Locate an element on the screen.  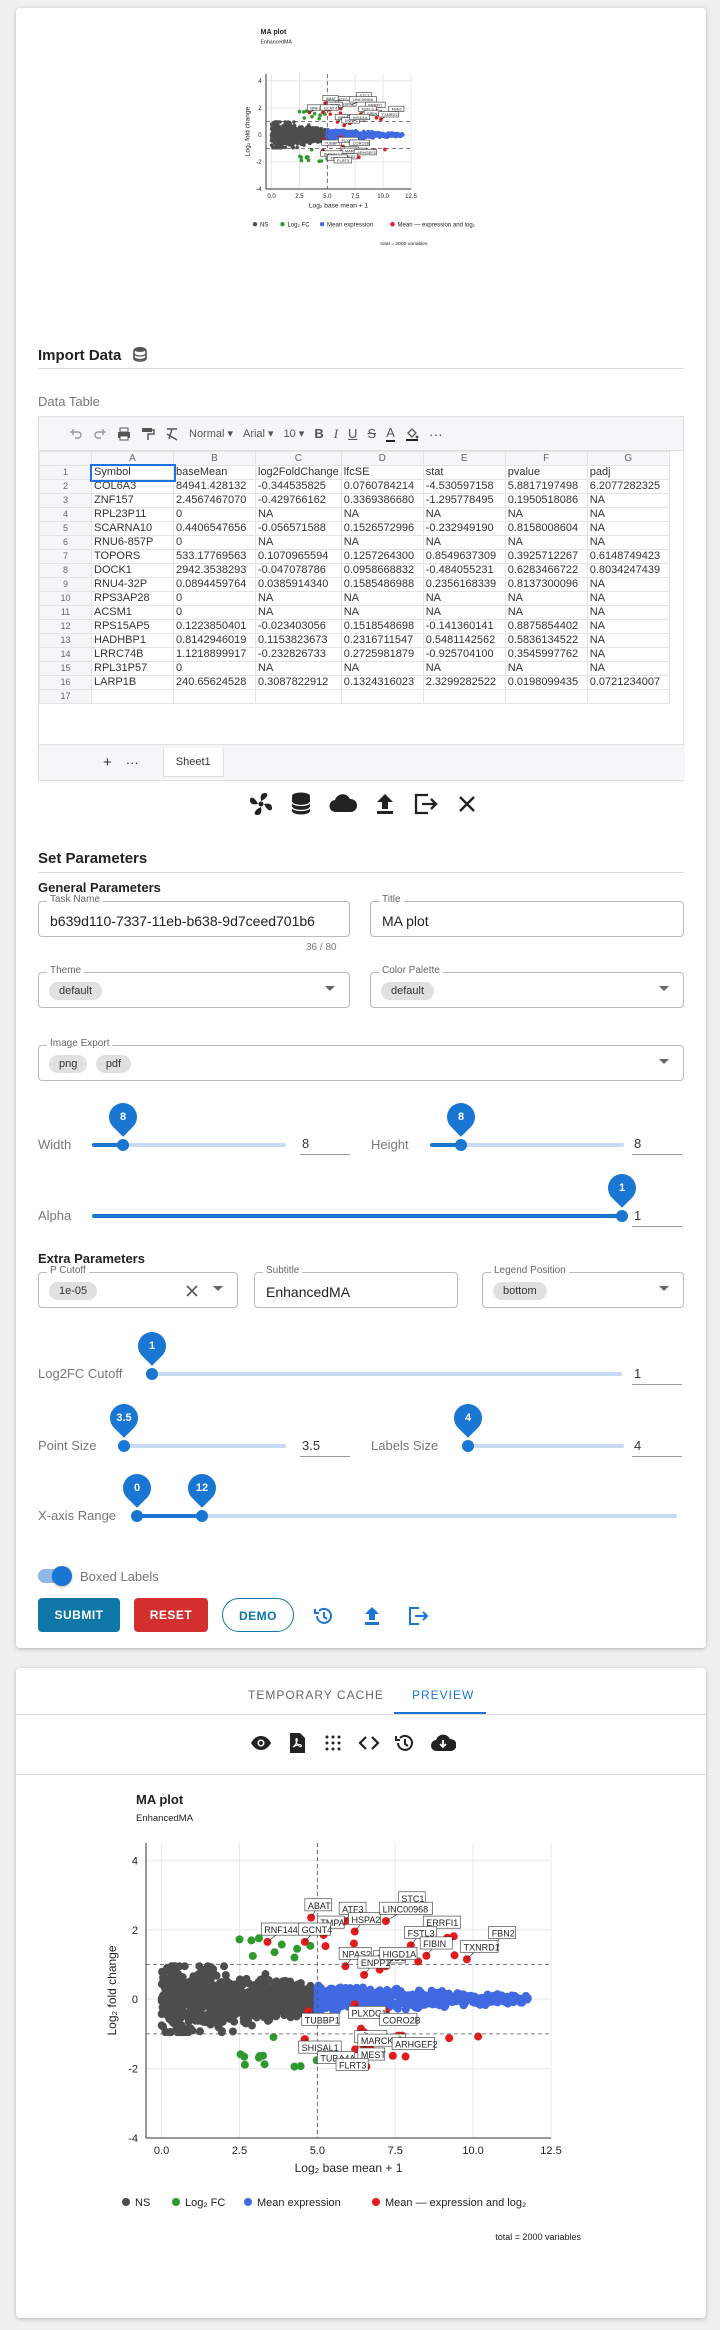
italic-icon: I is located at coordinates (336, 434).